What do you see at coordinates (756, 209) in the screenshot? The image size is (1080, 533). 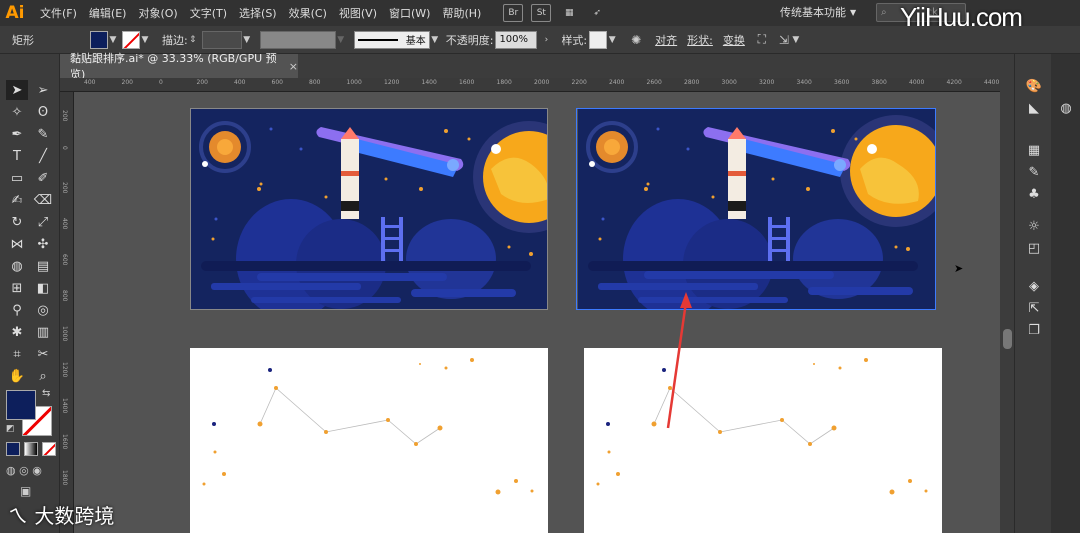 I see `artboard-illustration-right` at bounding box center [756, 209].